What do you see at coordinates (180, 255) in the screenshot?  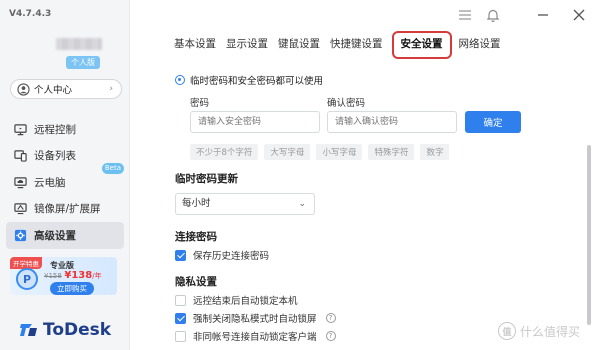 I see `save-history-checkbox` at bounding box center [180, 255].